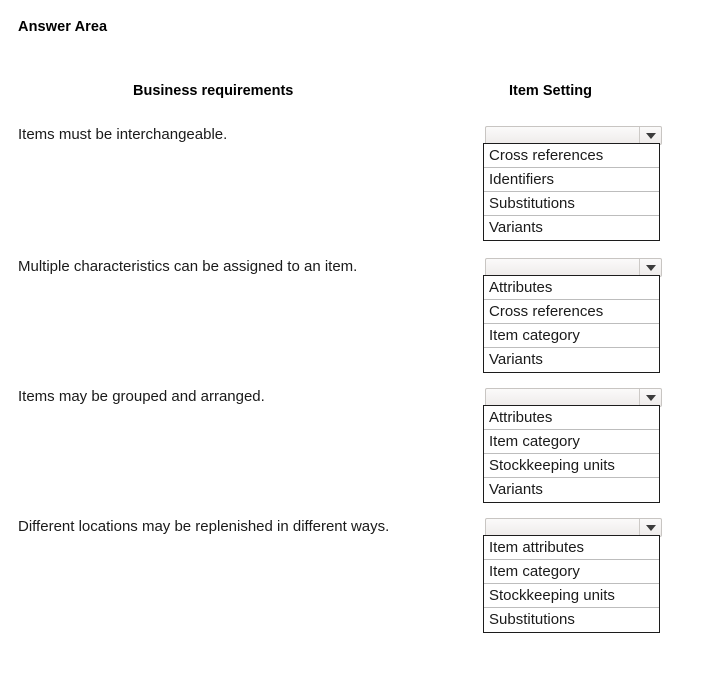 The width and height of the screenshot is (710, 684). What do you see at coordinates (571, 548) in the screenshot?
I see `dropdown-option: Item attributes` at bounding box center [571, 548].